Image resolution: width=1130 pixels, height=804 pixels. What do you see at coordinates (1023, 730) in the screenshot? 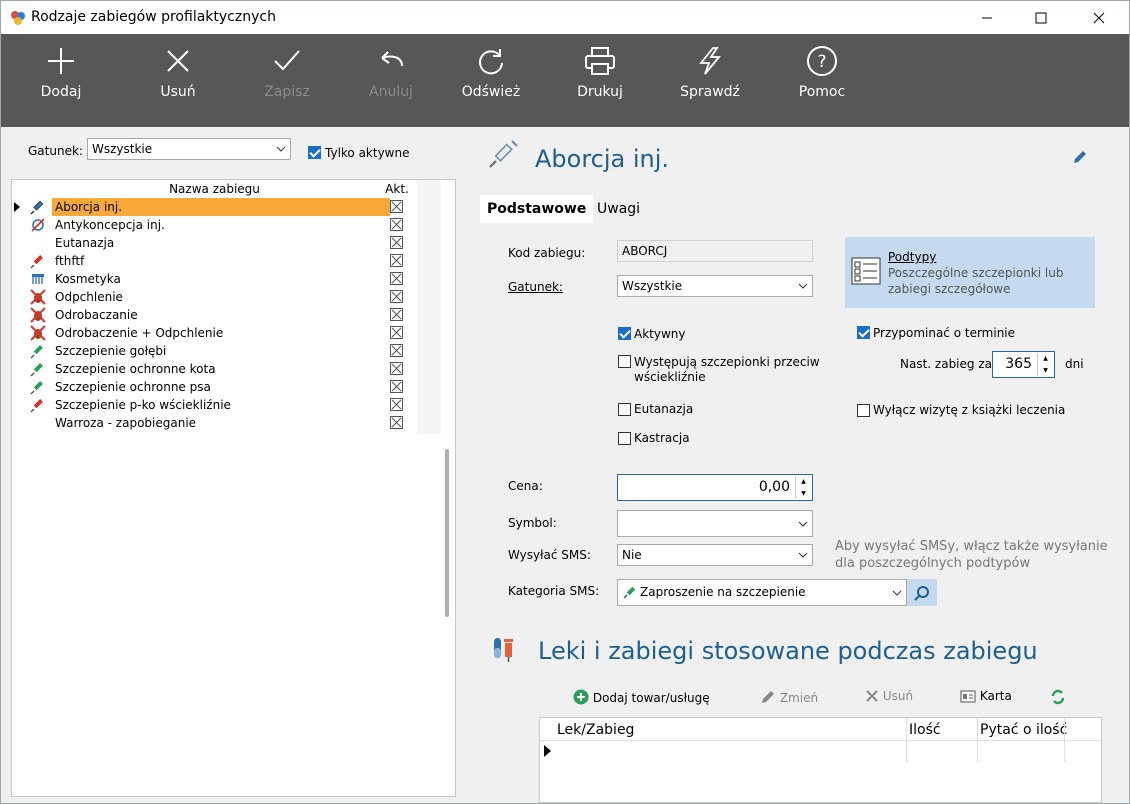
I see `column-header-ask: Pytać o ilość` at bounding box center [1023, 730].